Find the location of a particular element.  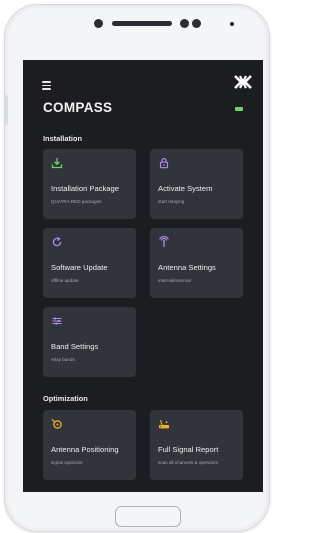

top-bar: COMPASS is located at coordinates (143, 90).